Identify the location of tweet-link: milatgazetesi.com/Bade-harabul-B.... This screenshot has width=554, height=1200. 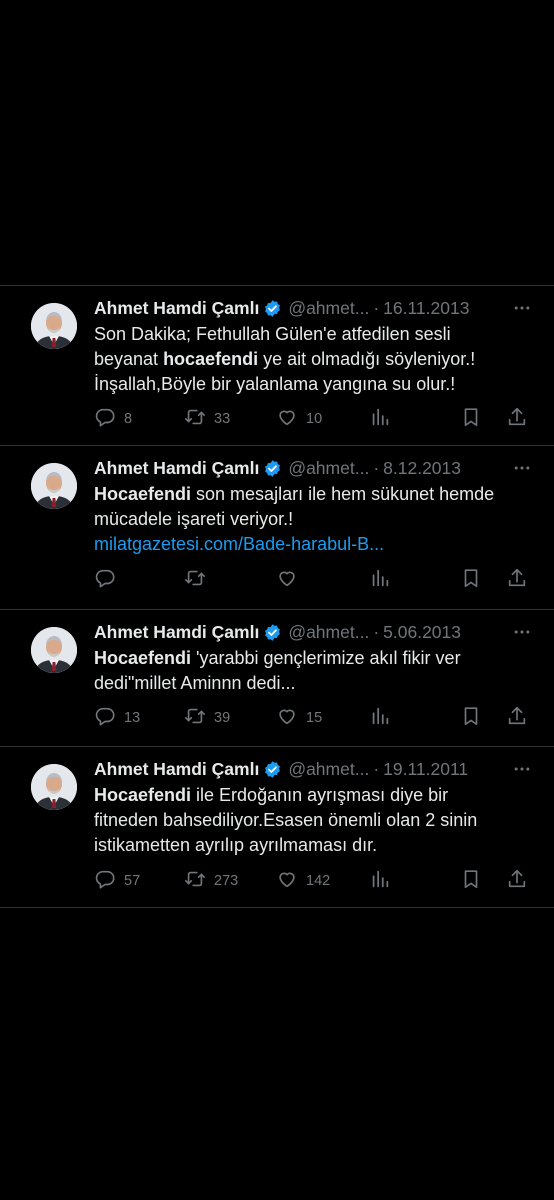
(239, 544).